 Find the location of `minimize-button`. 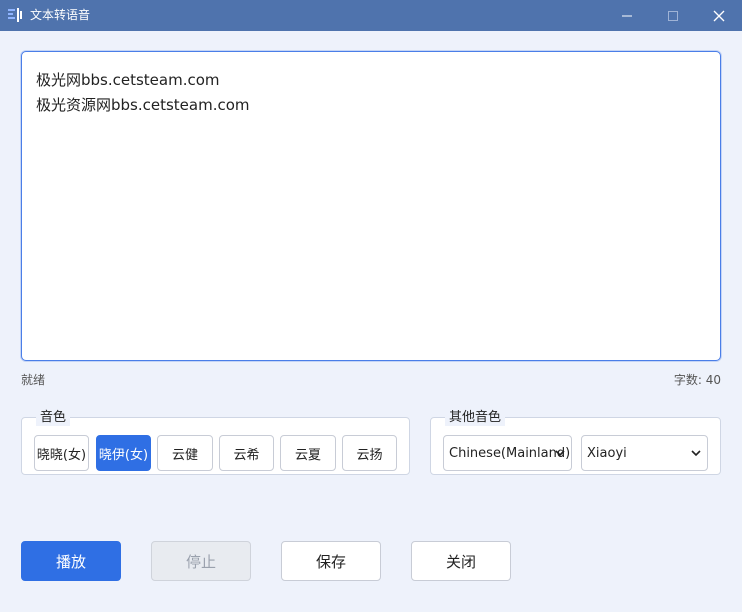

minimize-button is located at coordinates (627, 15).